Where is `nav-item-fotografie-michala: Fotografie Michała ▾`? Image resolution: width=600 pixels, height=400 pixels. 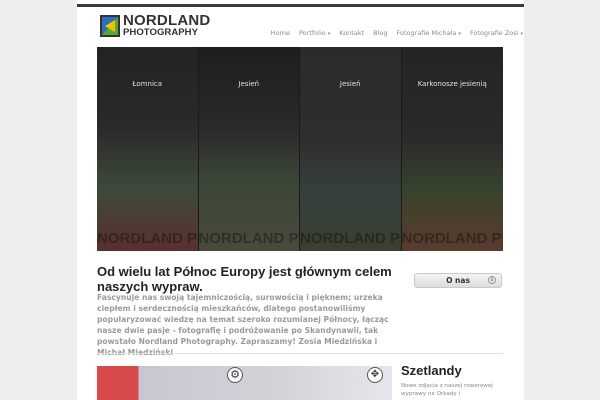 nav-item-fotografie-michala: Fotografie Michała ▾ is located at coordinates (429, 34).